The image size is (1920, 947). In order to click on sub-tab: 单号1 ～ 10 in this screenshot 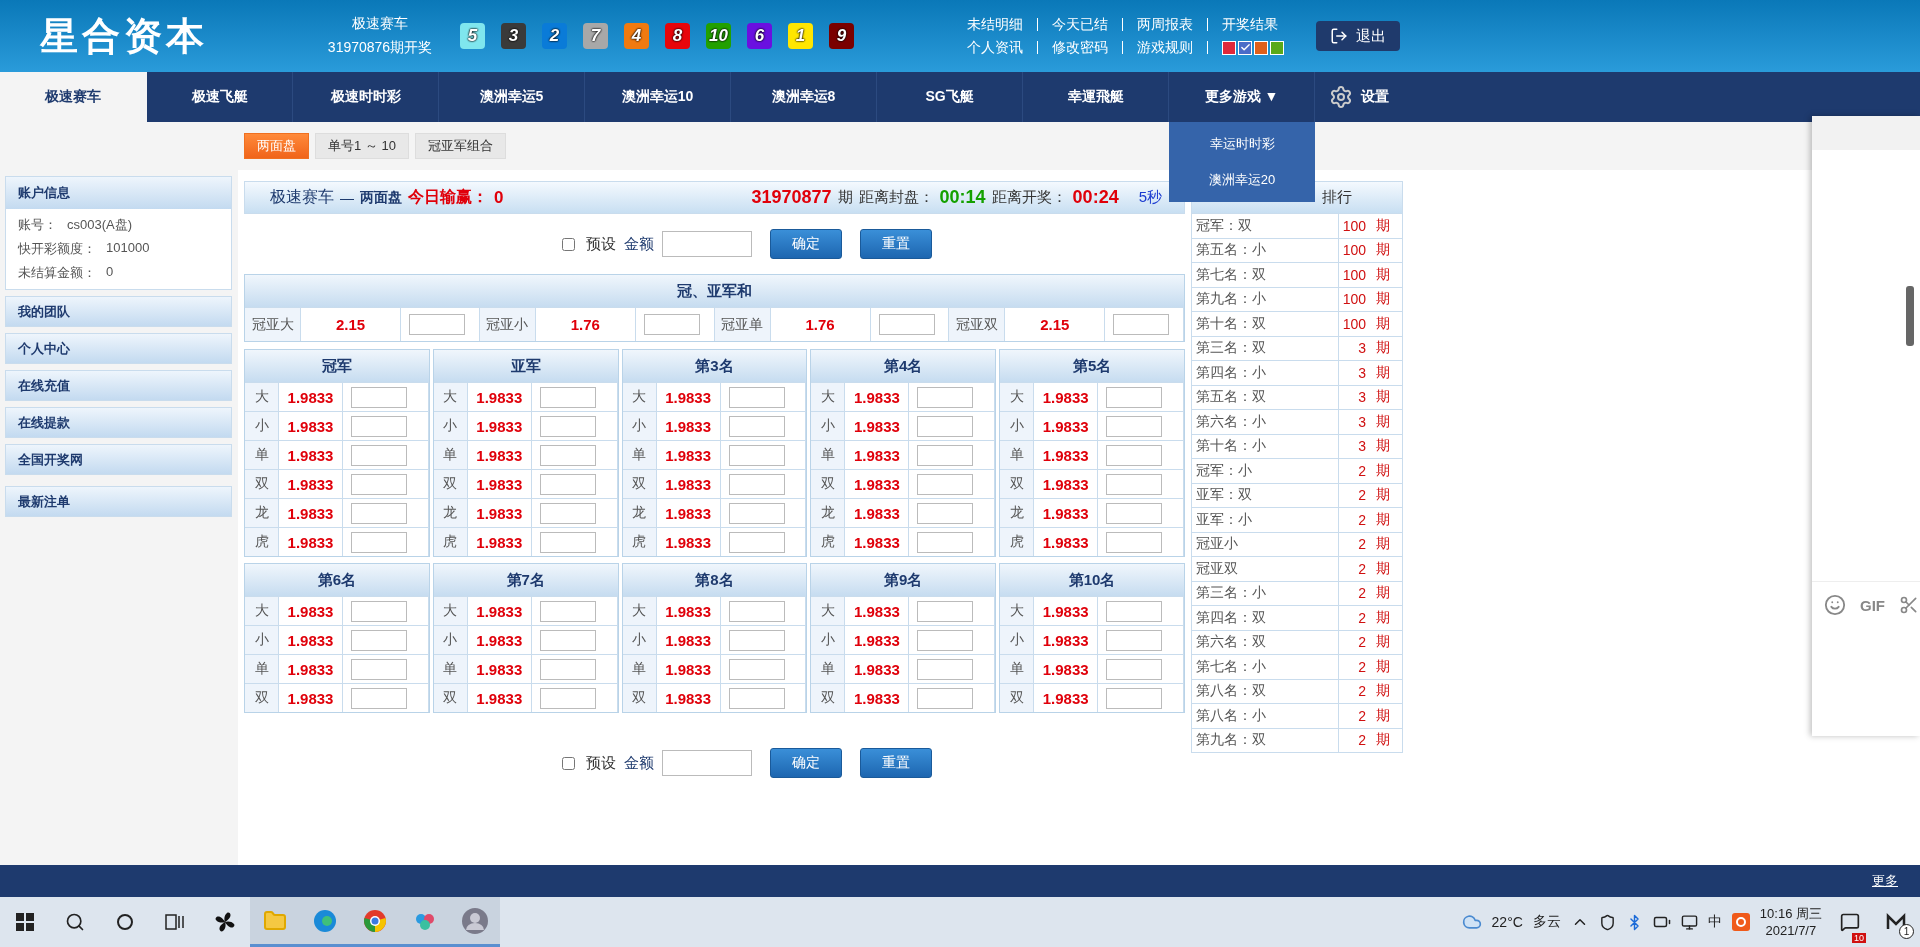, I will do `click(362, 146)`.